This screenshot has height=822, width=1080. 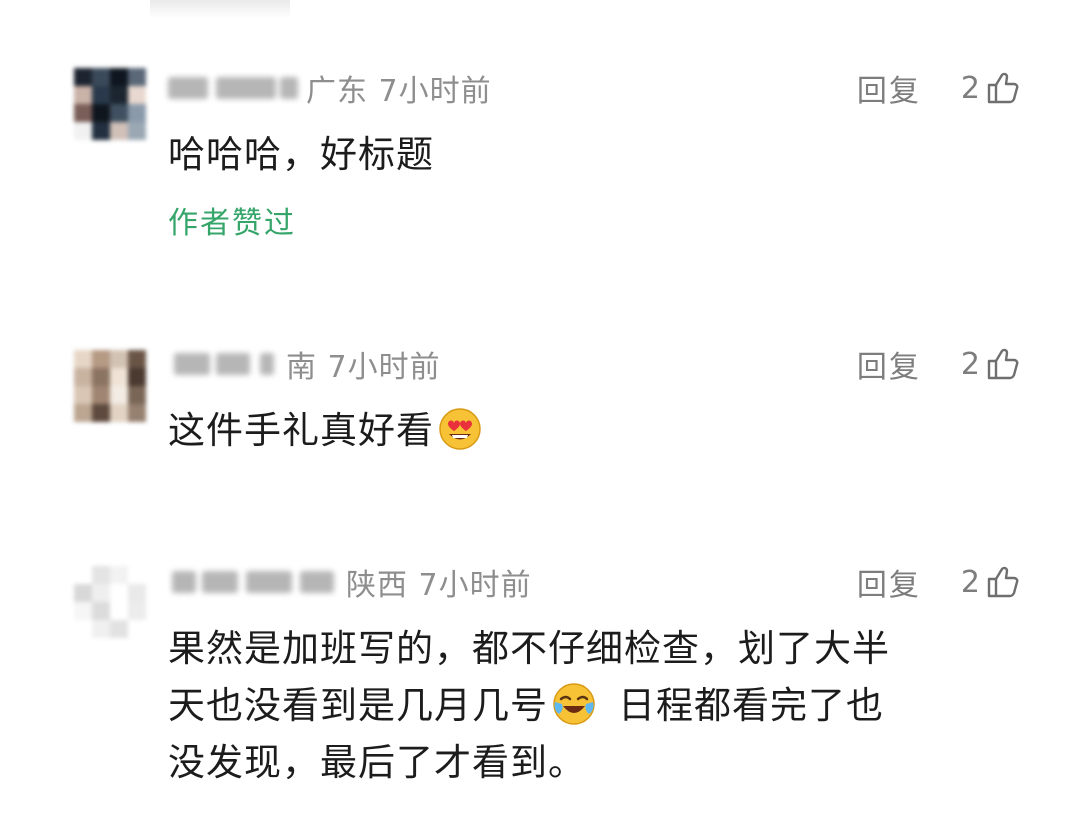 I want to click on comment-text-line: 天也没看到是几月几号 日程都看完了也, so click(x=598, y=705).